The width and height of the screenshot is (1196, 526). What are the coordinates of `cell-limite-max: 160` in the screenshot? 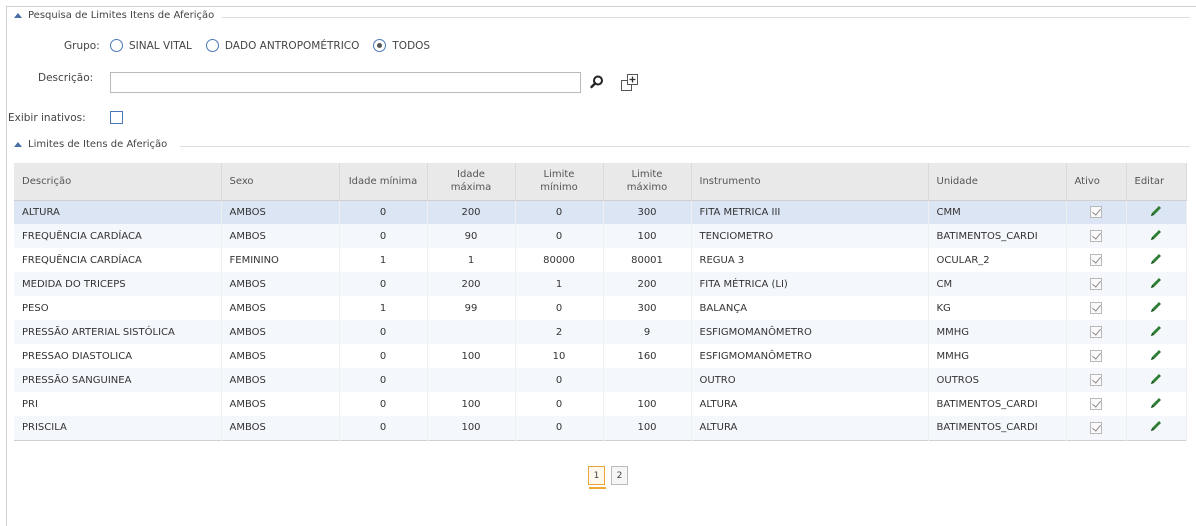 It's located at (647, 356).